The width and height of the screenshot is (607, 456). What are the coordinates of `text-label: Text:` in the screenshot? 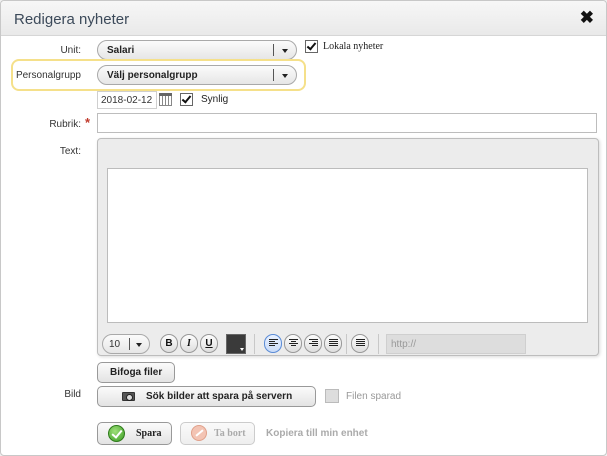 It's located at (70, 151).